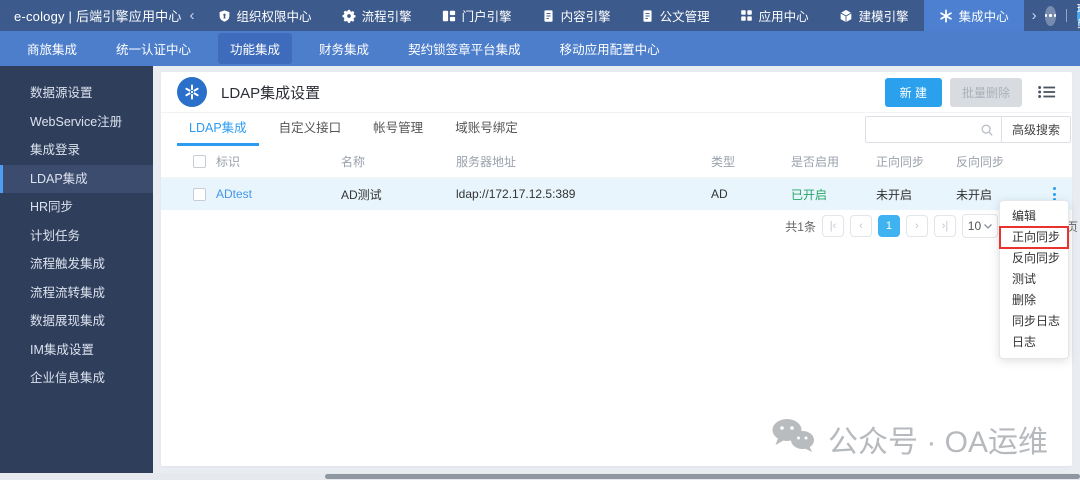 Image resolution: width=1080 pixels, height=480 pixels. Describe the element at coordinates (353, 162) in the screenshot. I see `column-header-name: 名称` at that location.